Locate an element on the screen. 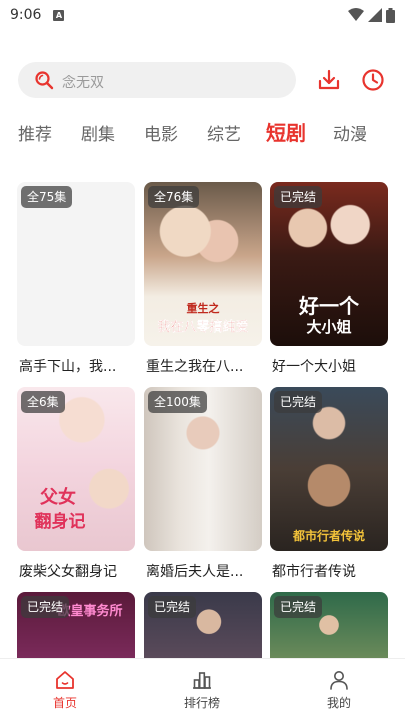 The image size is (405, 720). poster-title-art: 好一个 is located at coordinates (329, 306).